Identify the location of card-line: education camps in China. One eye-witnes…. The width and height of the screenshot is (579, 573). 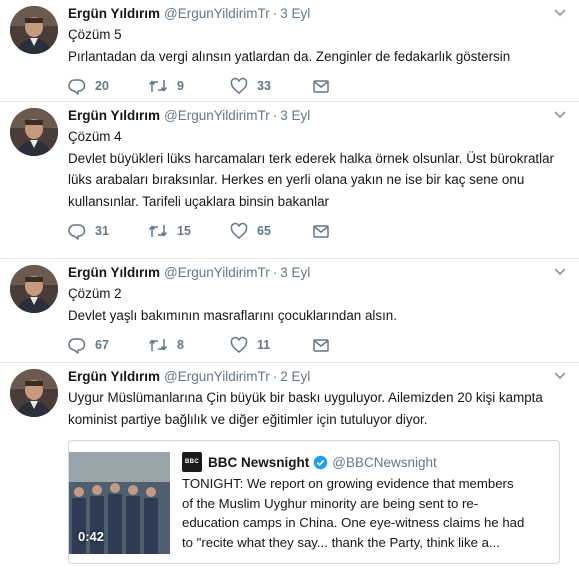
(353, 522).